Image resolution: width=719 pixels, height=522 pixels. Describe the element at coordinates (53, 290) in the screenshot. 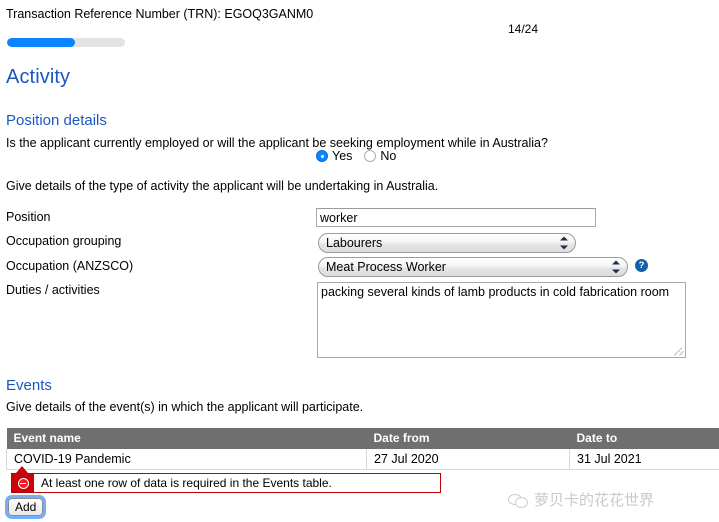

I see `label-duties-activities: Duties / activities` at that location.